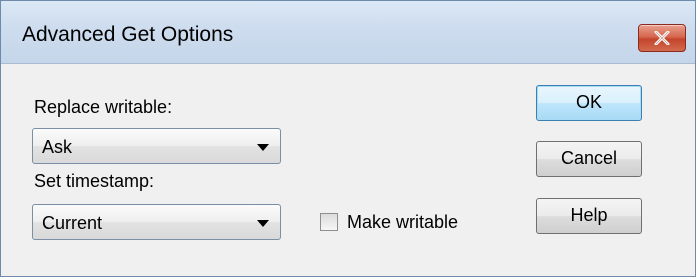 The width and height of the screenshot is (696, 277). I want to click on close-icon, so click(662, 38).